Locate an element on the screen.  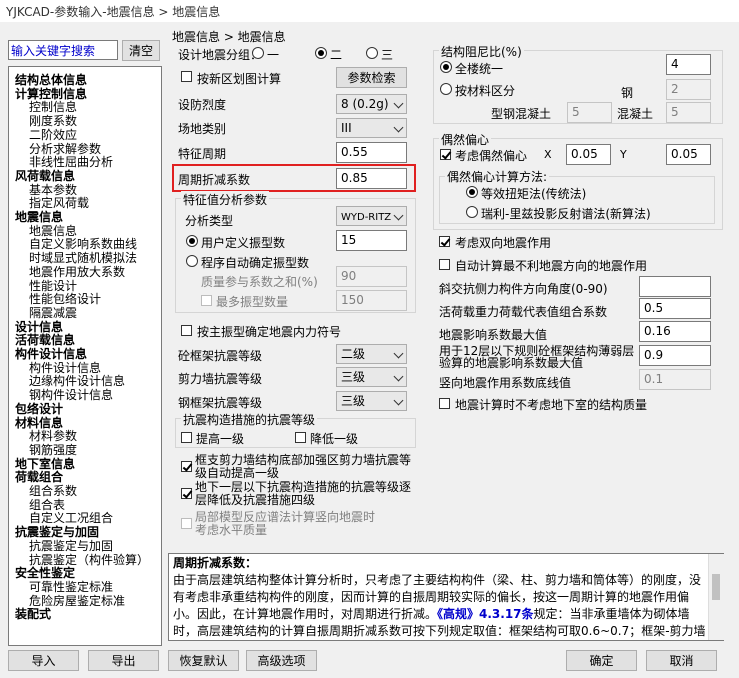
lower-checkbox is located at coordinates (300, 437).